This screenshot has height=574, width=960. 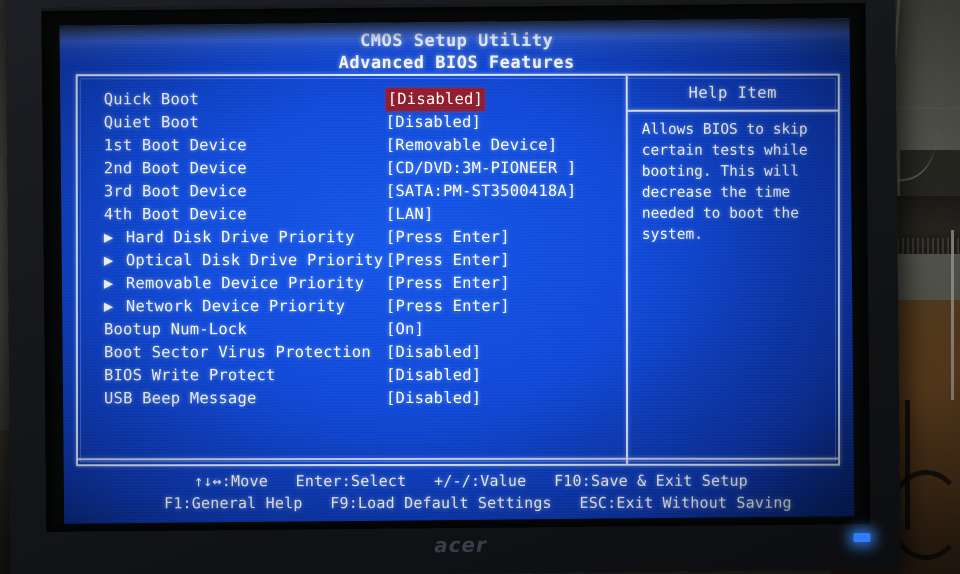 I want to click on setting-label: Boot Sector Virus Protection, so click(x=237, y=352).